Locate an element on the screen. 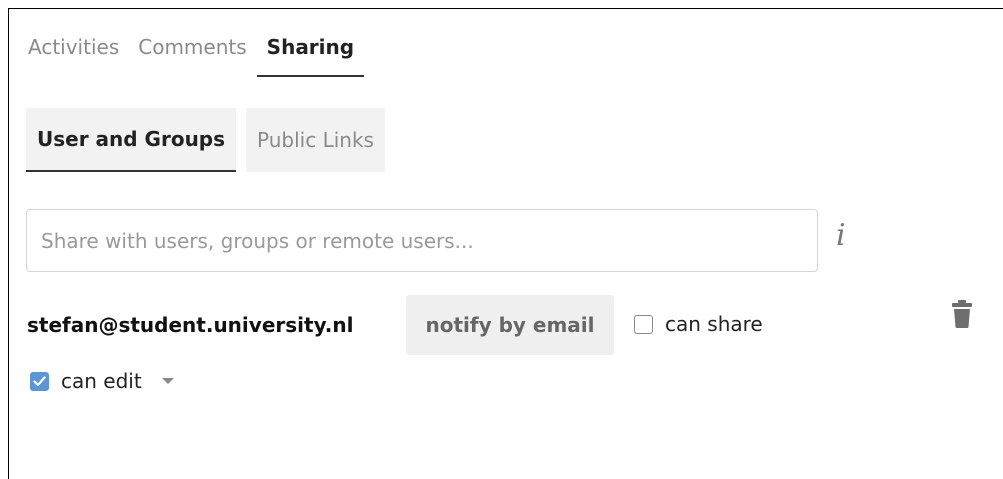 The height and width of the screenshot is (479, 1003). notify-by-email-button: notify by email is located at coordinates (510, 325).